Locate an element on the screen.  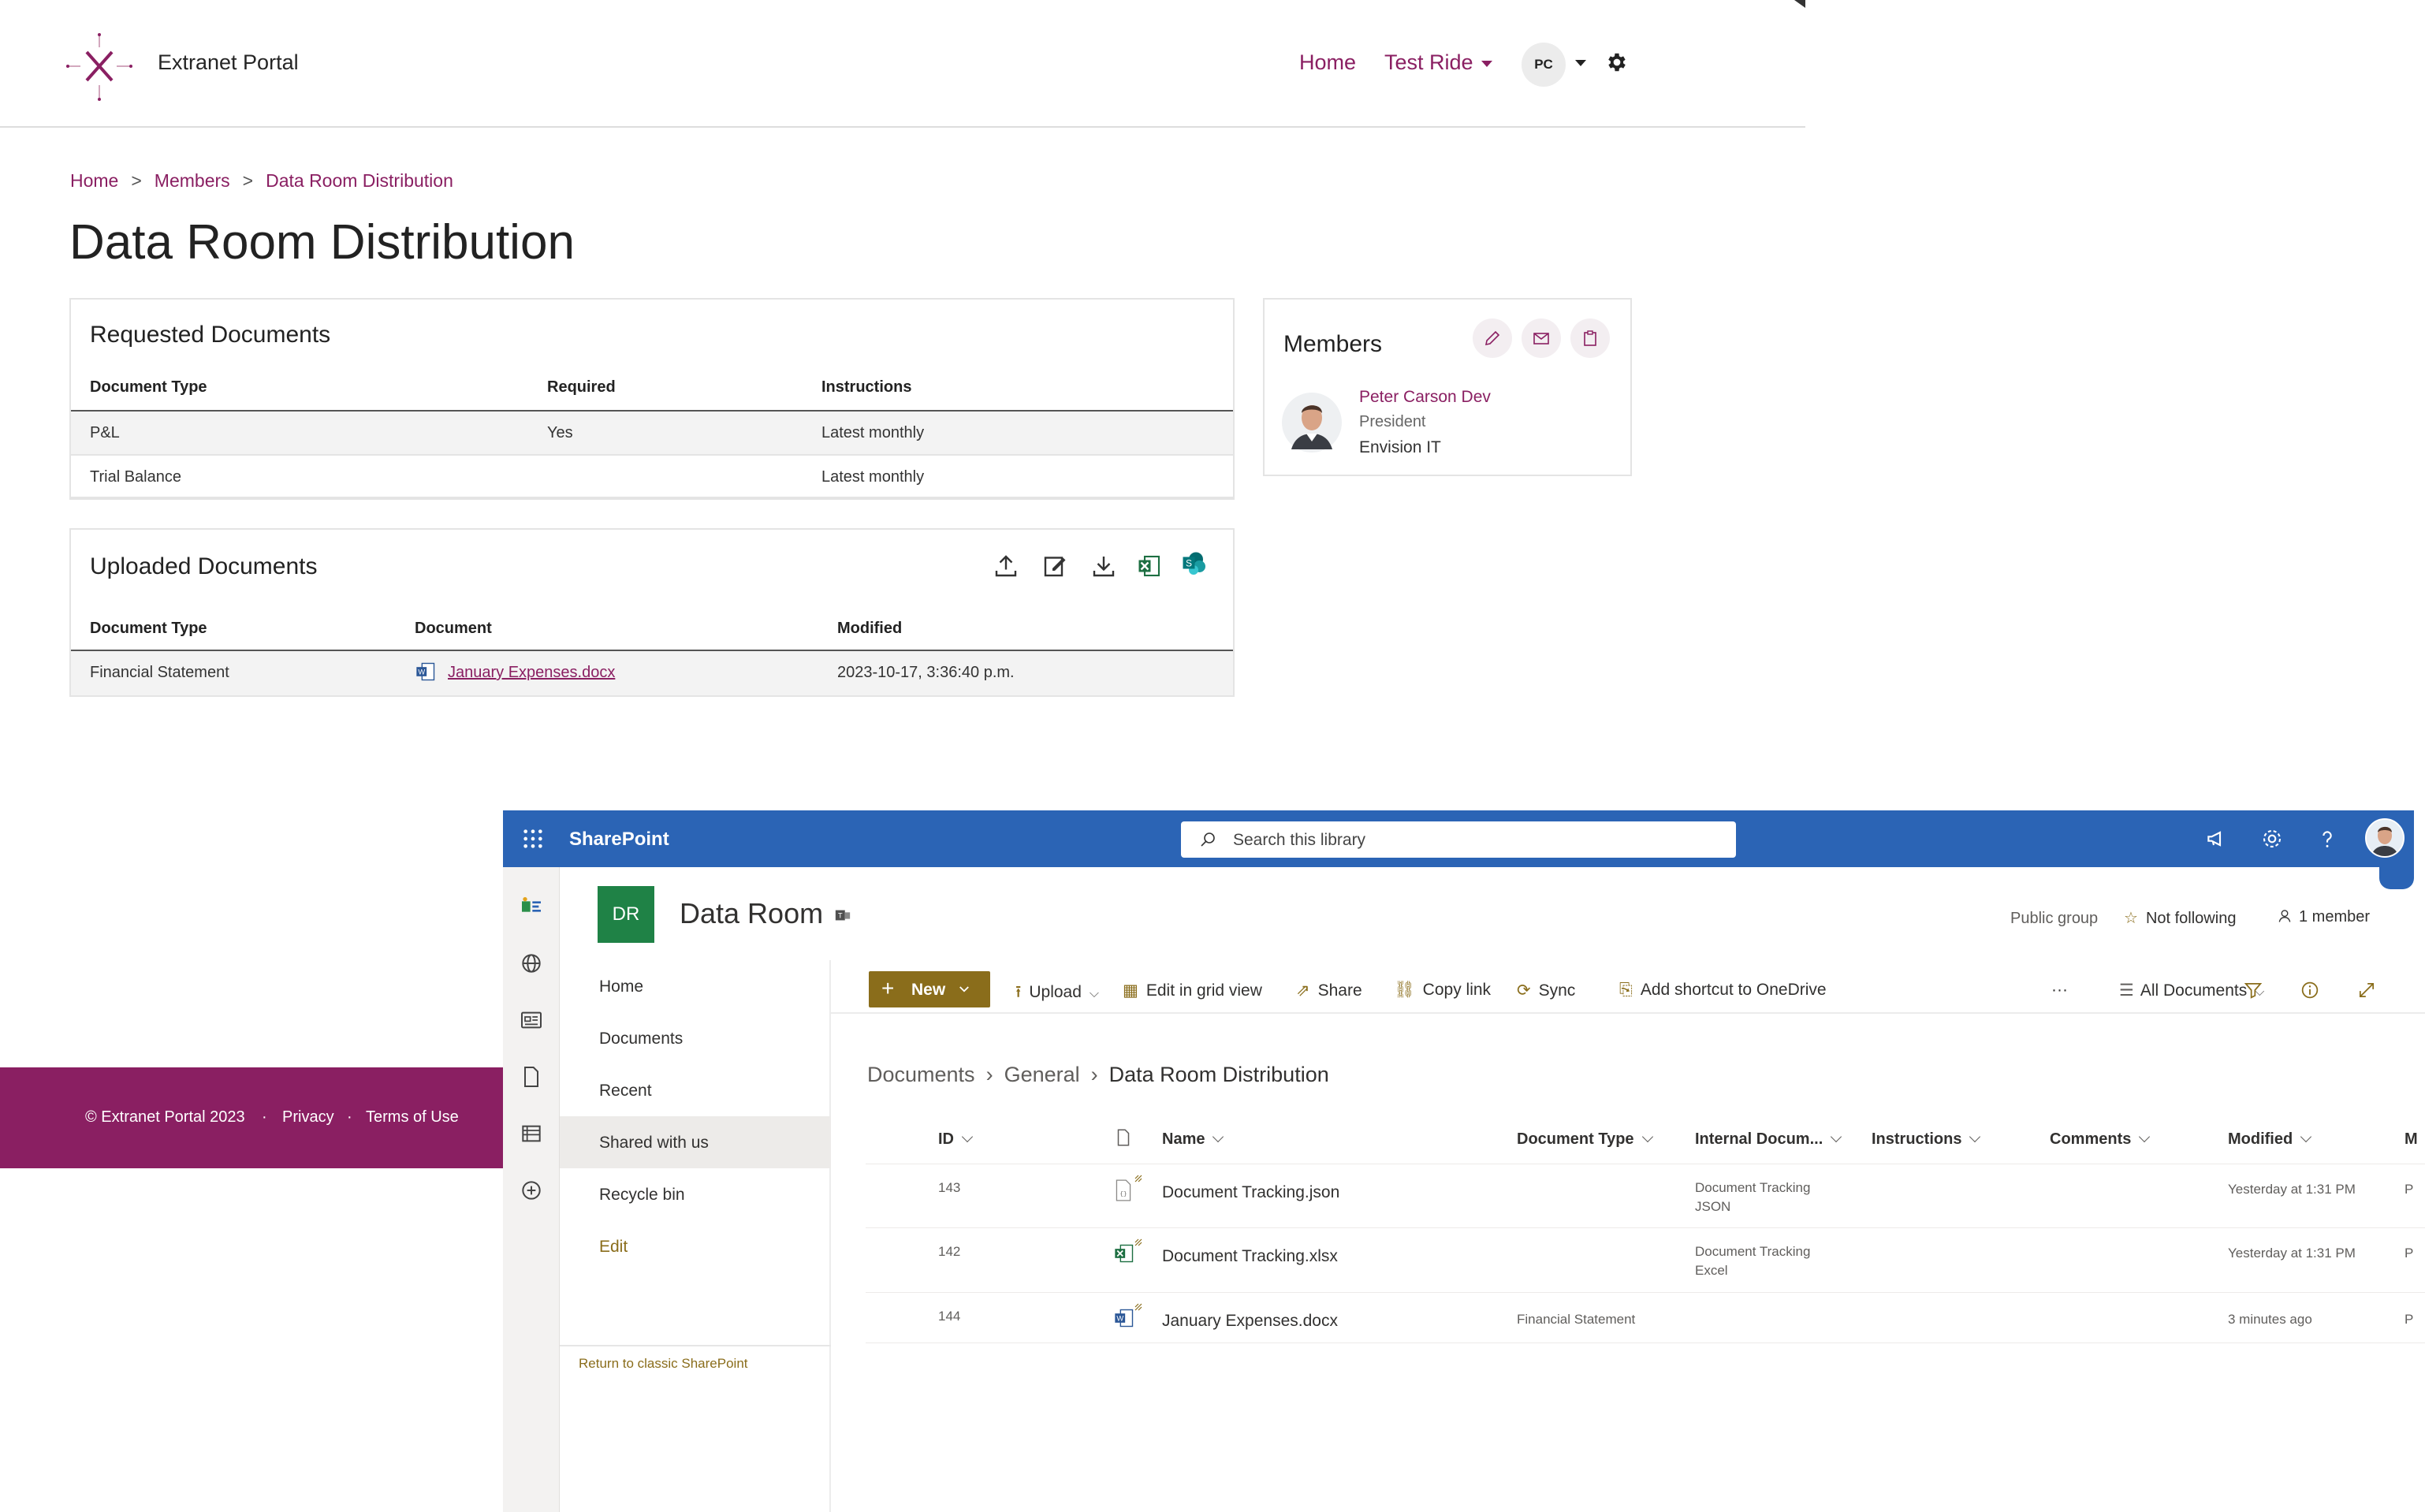
svg-text: W is located at coordinates (1119, 1319).